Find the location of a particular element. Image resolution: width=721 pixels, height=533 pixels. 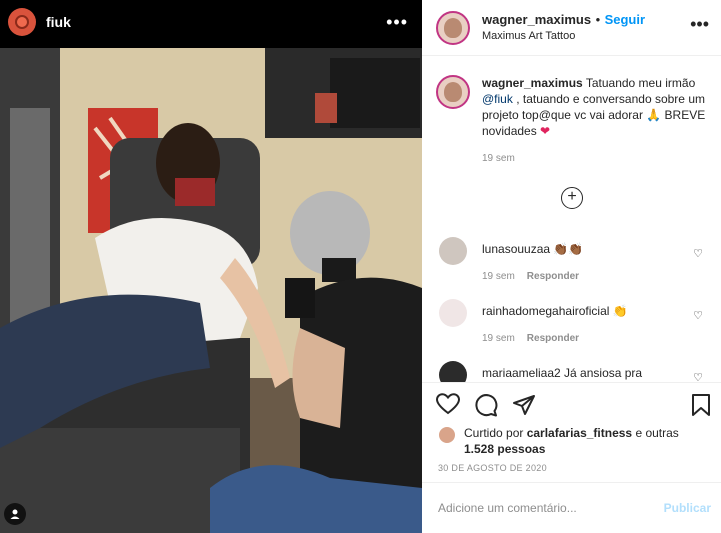

caption-time: 19 sem is located at coordinates (596, 158).